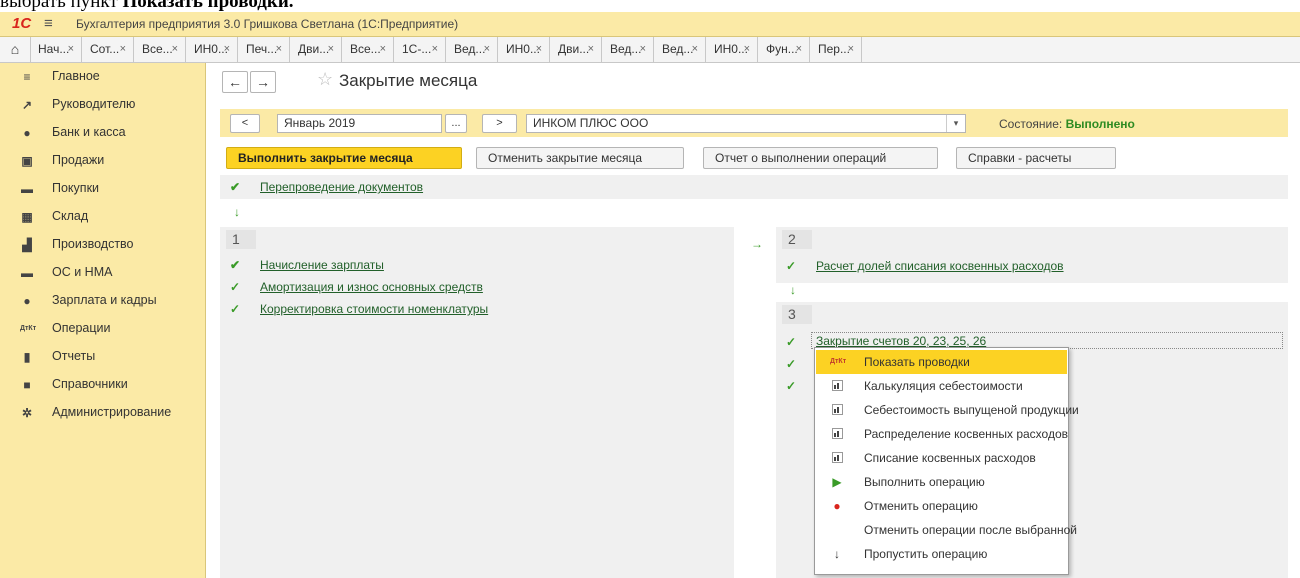 This screenshot has height=578, width=1300. I want to click on menu-item-indirect-distribution: Распределение косвенных расходов, so click(942, 434).